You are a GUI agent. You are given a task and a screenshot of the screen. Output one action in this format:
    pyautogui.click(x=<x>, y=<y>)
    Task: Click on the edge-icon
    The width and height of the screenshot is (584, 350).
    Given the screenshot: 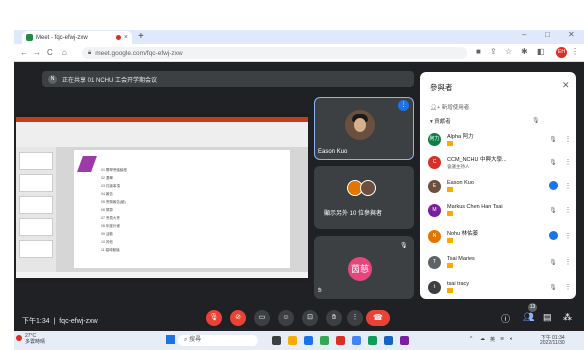 What is the action you would take?
    pyautogui.click(x=308, y=340)
    